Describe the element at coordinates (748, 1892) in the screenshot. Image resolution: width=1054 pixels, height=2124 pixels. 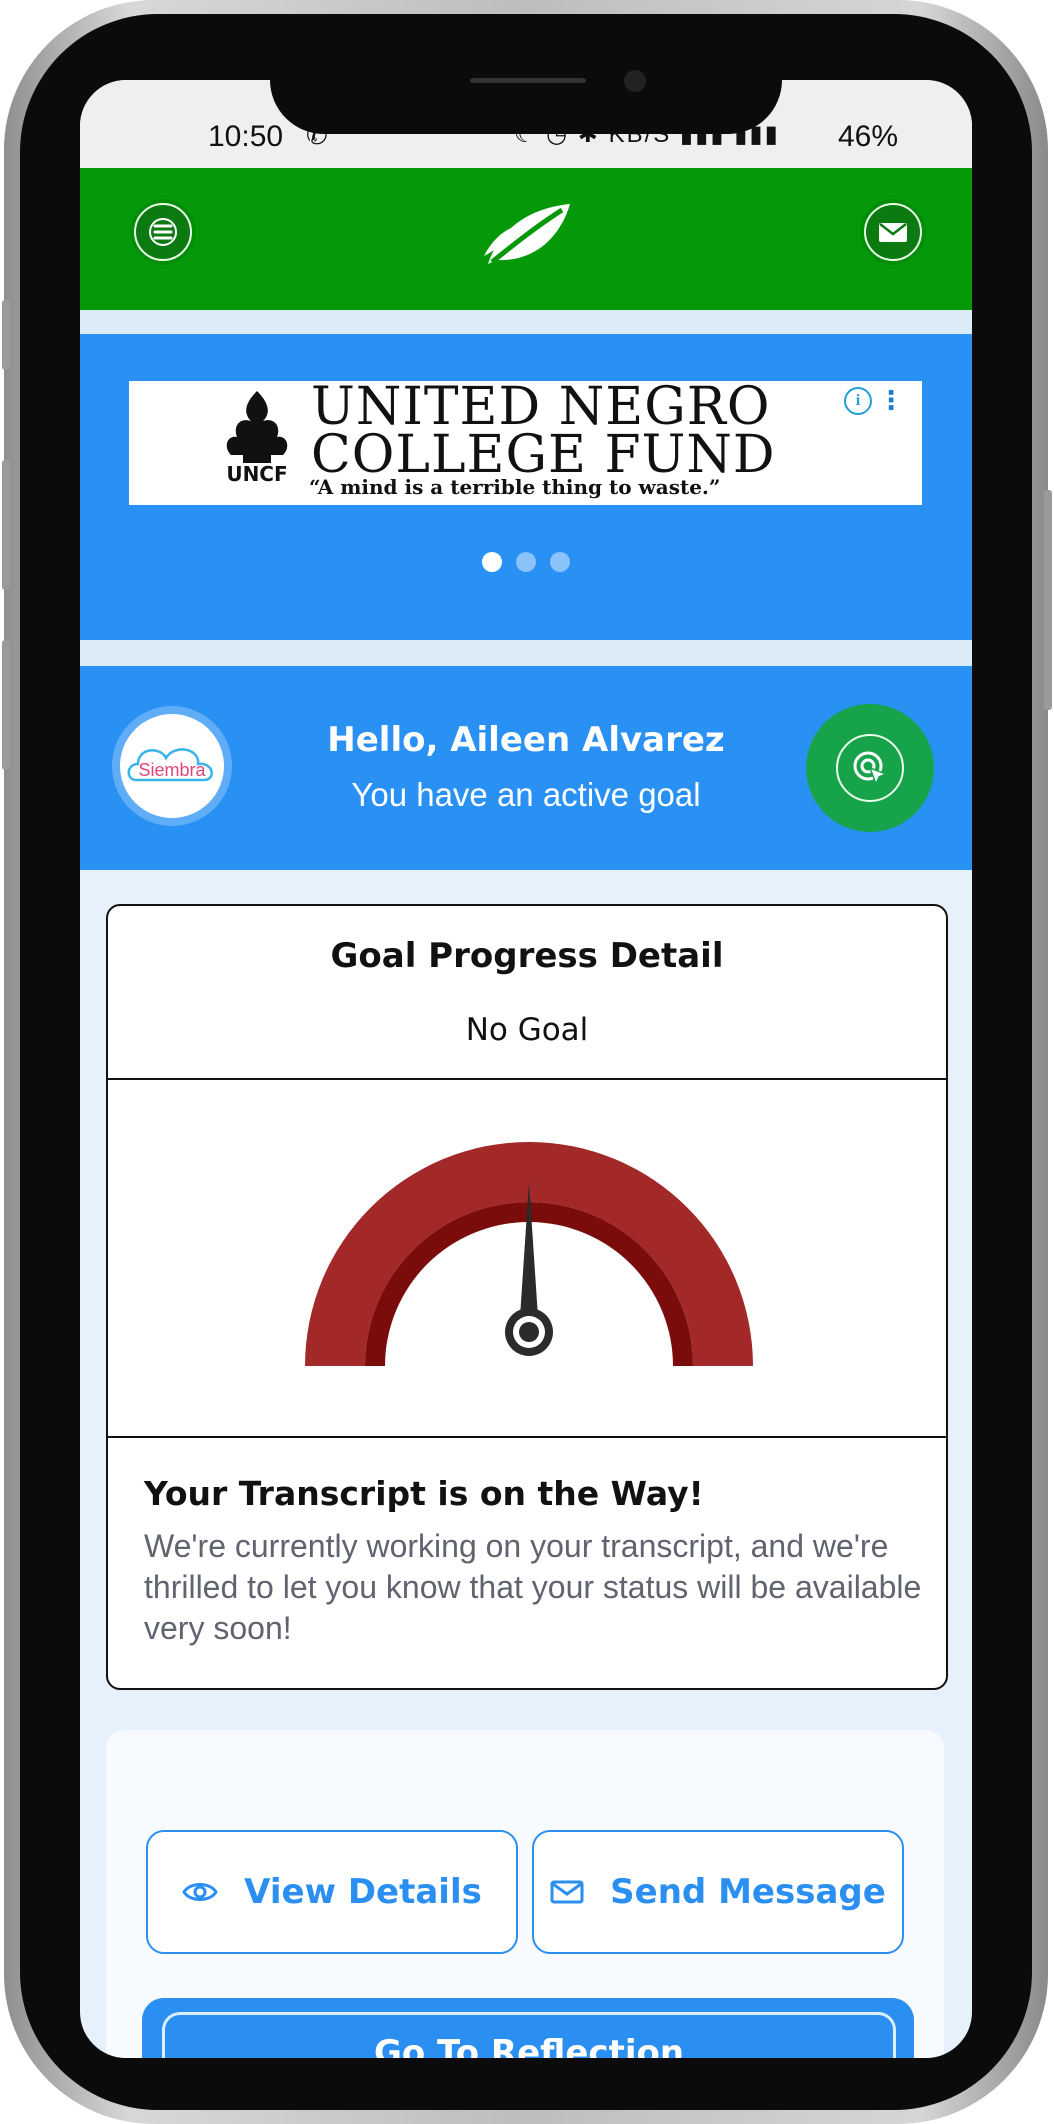
I see `send-message-label: Send Message` at that location.